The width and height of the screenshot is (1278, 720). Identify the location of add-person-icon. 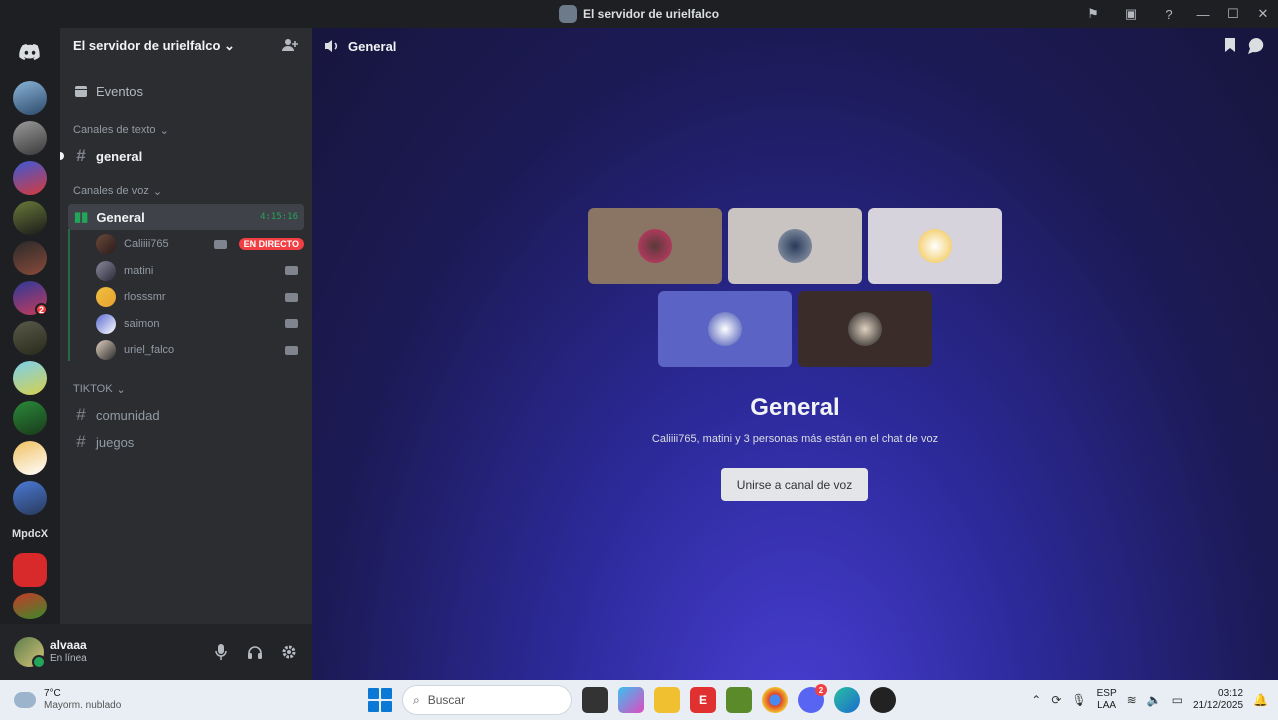
(290, 46).